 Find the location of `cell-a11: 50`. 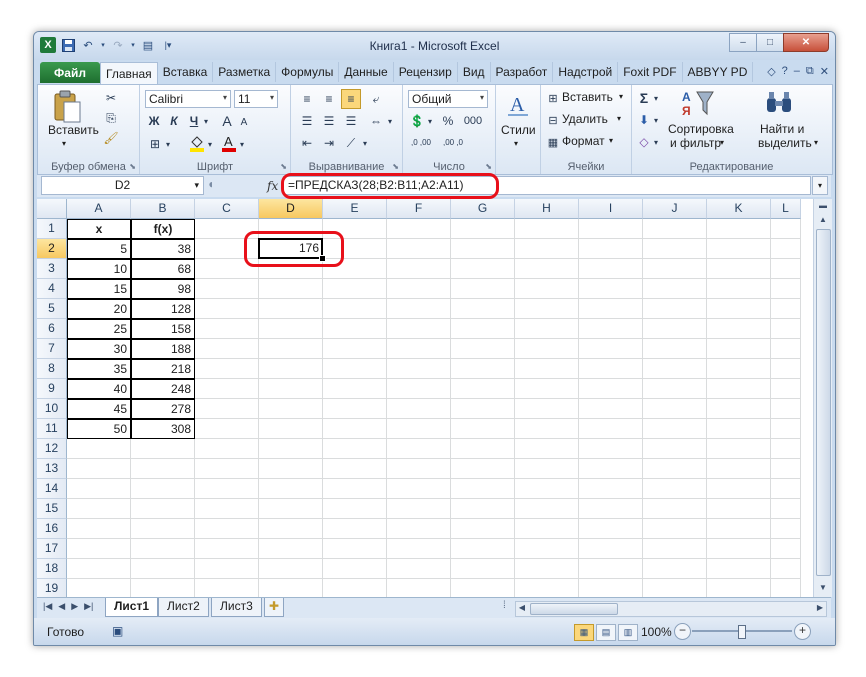

cell-a11: 50 is located at coordinates (99, 429).